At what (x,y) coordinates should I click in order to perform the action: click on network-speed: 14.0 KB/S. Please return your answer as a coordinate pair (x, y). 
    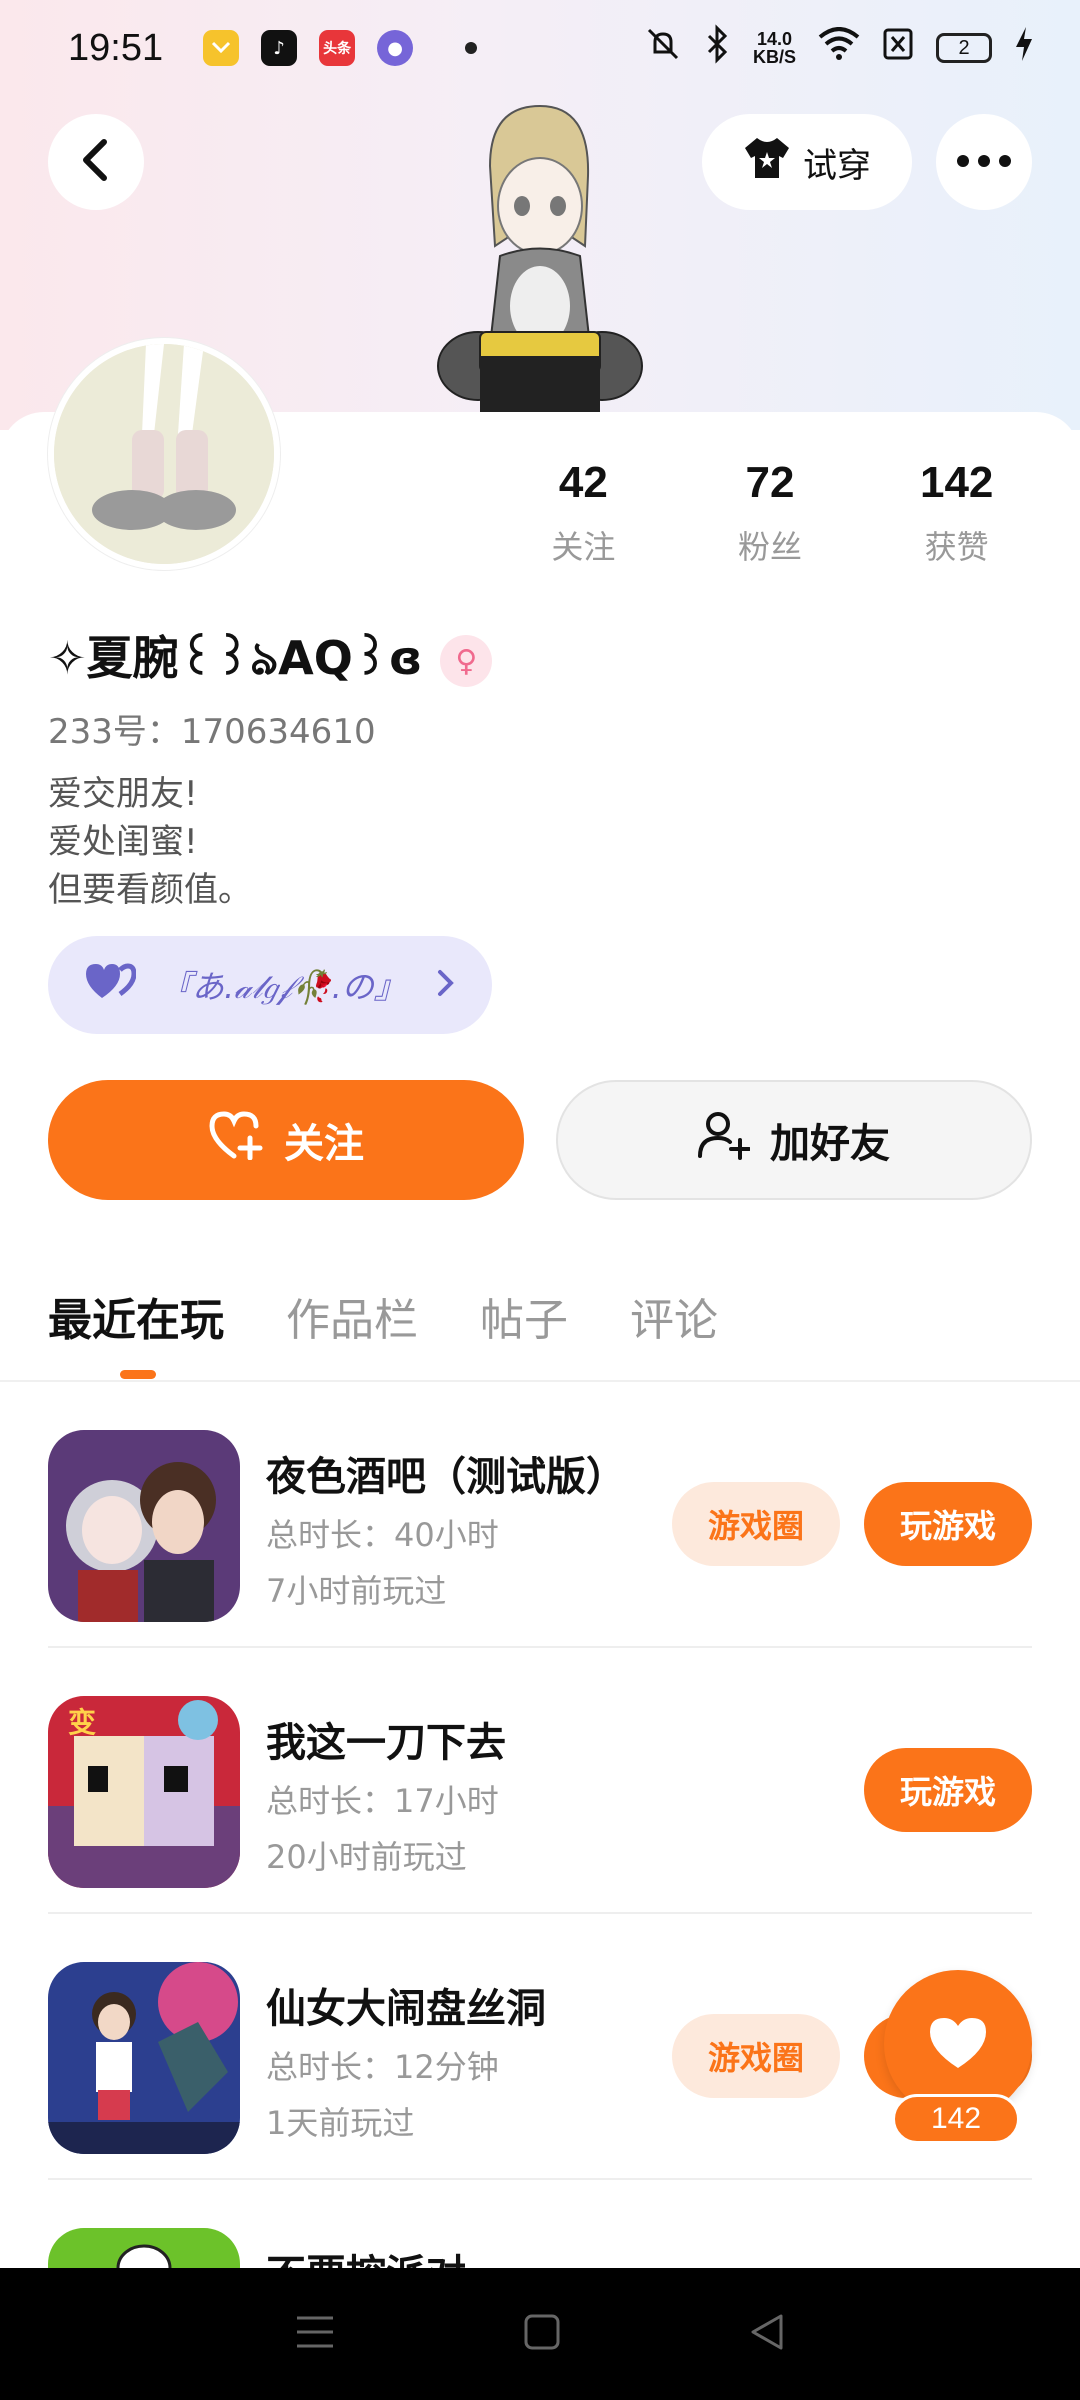
    Looking at the image, I should click on (774, 48).